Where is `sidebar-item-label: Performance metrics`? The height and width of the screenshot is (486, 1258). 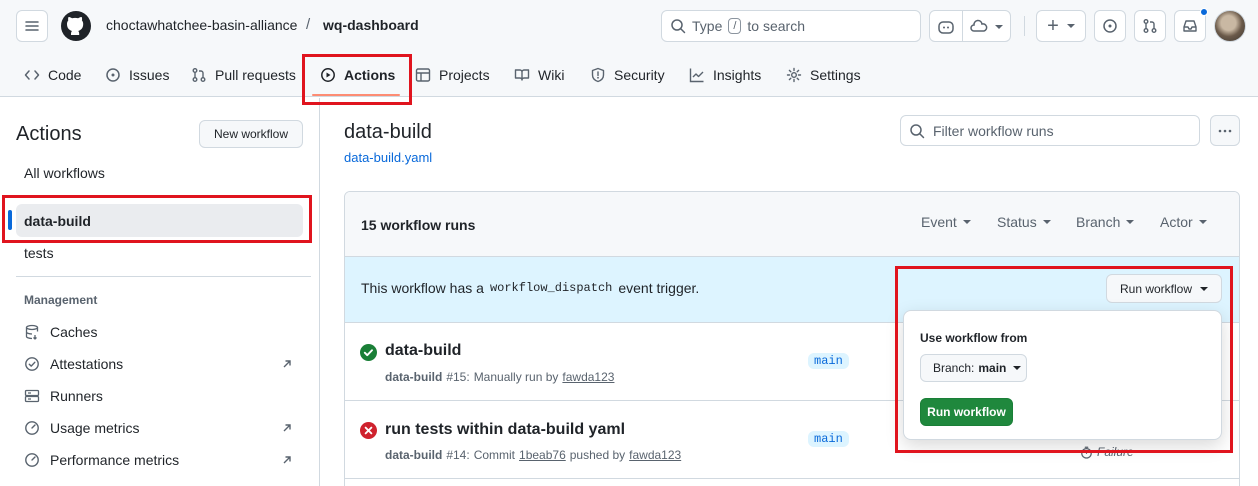
sidebar-item-label: Performance metrics is located at coordinates (115, 460).